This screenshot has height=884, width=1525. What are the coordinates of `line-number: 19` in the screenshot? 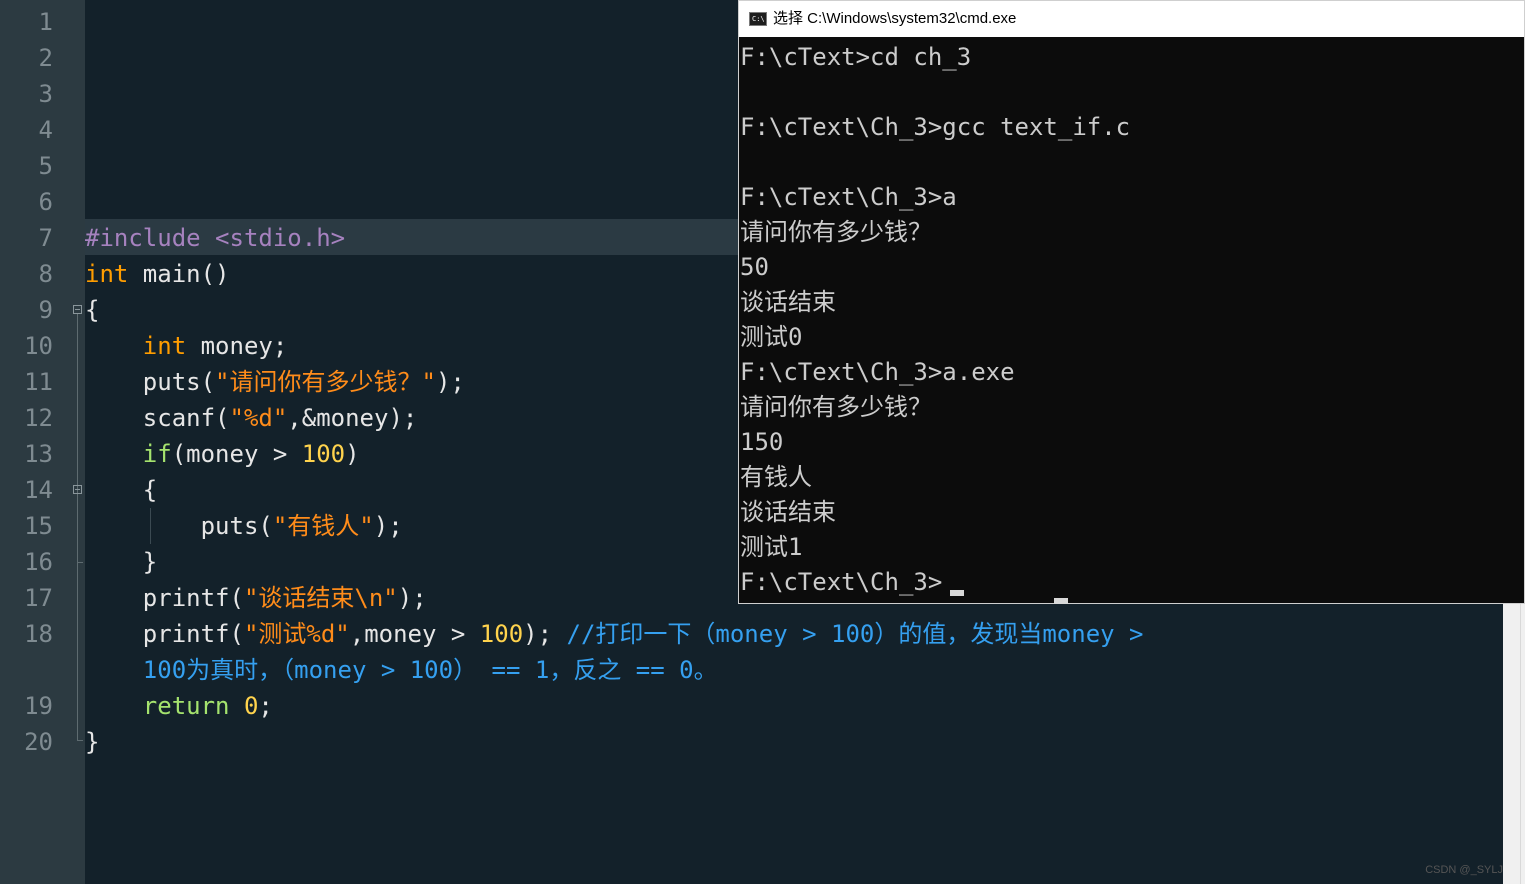 It's located at (38, 706).